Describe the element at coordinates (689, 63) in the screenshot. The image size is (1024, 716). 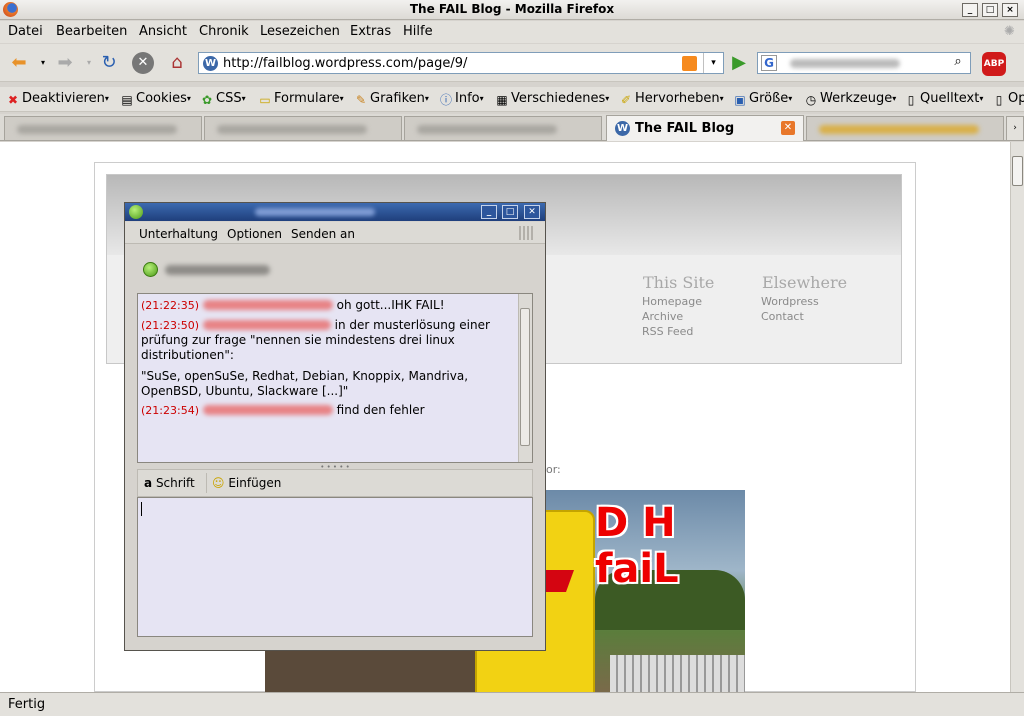
I see `rss-icon` at that location.